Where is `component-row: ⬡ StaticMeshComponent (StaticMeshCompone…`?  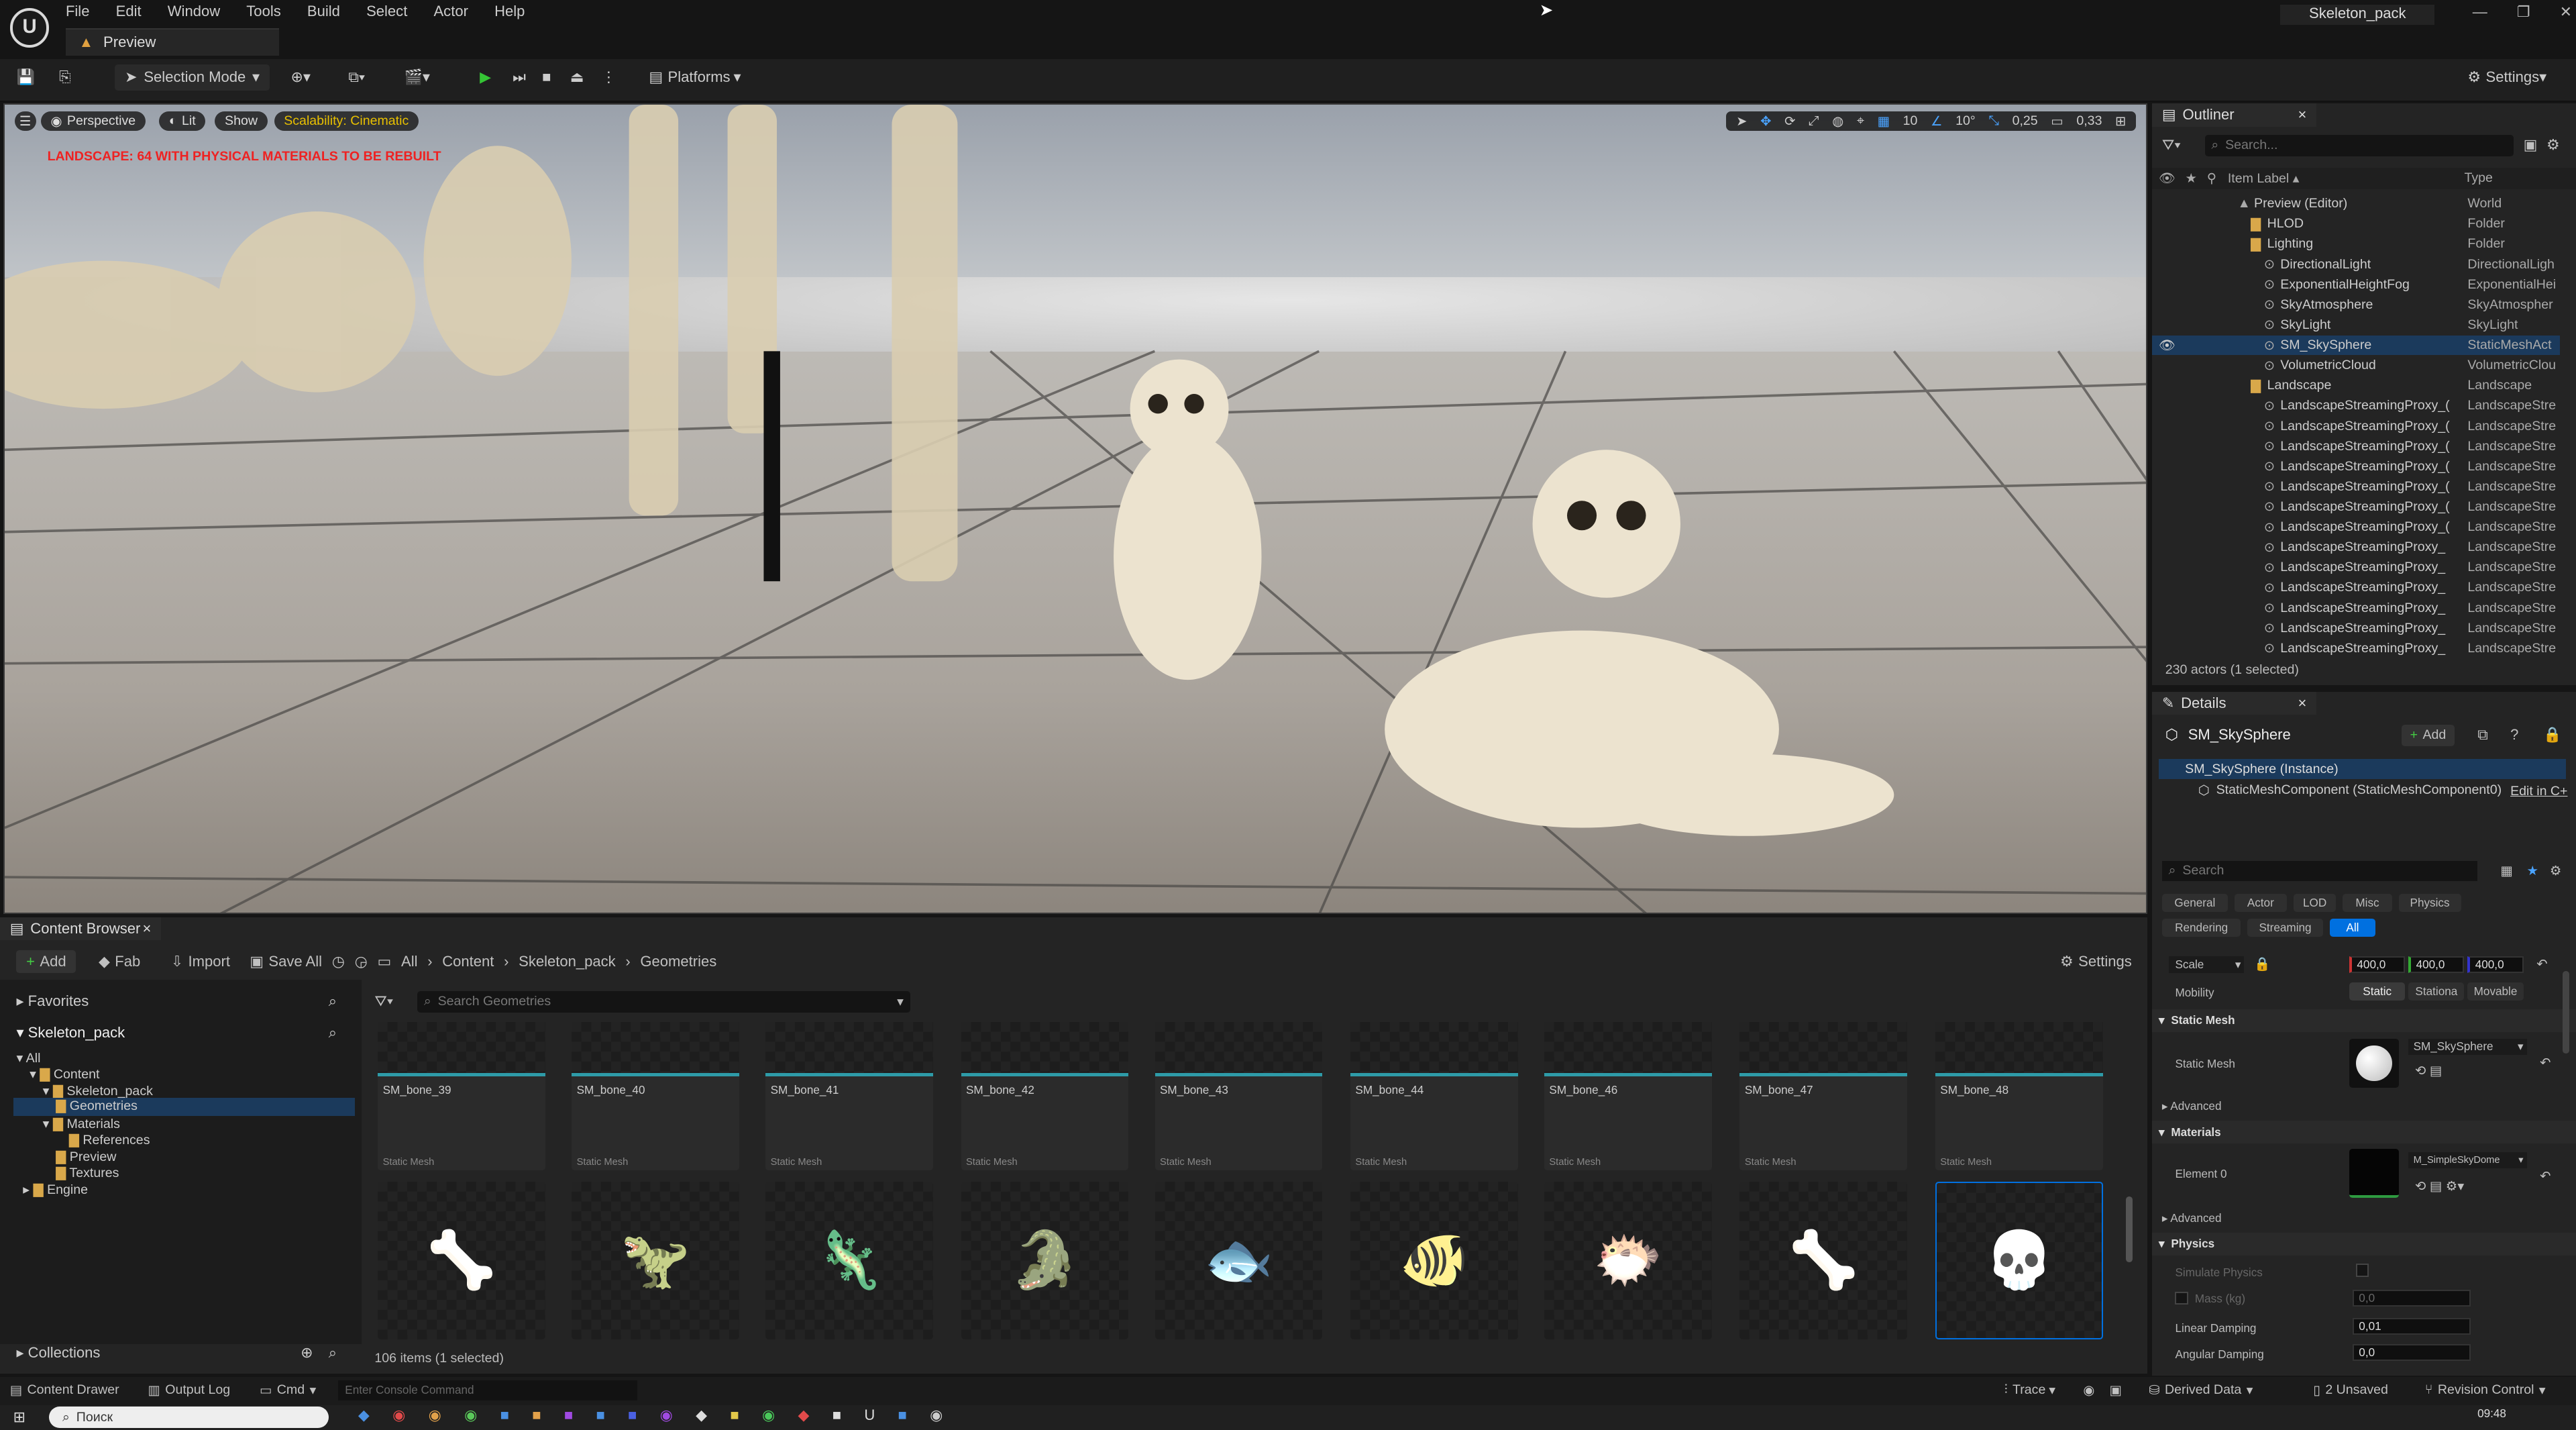
component-row: ⬡ StaticMeshComponent (StaticMeshCompone… is located at coordinates (2350, 791).